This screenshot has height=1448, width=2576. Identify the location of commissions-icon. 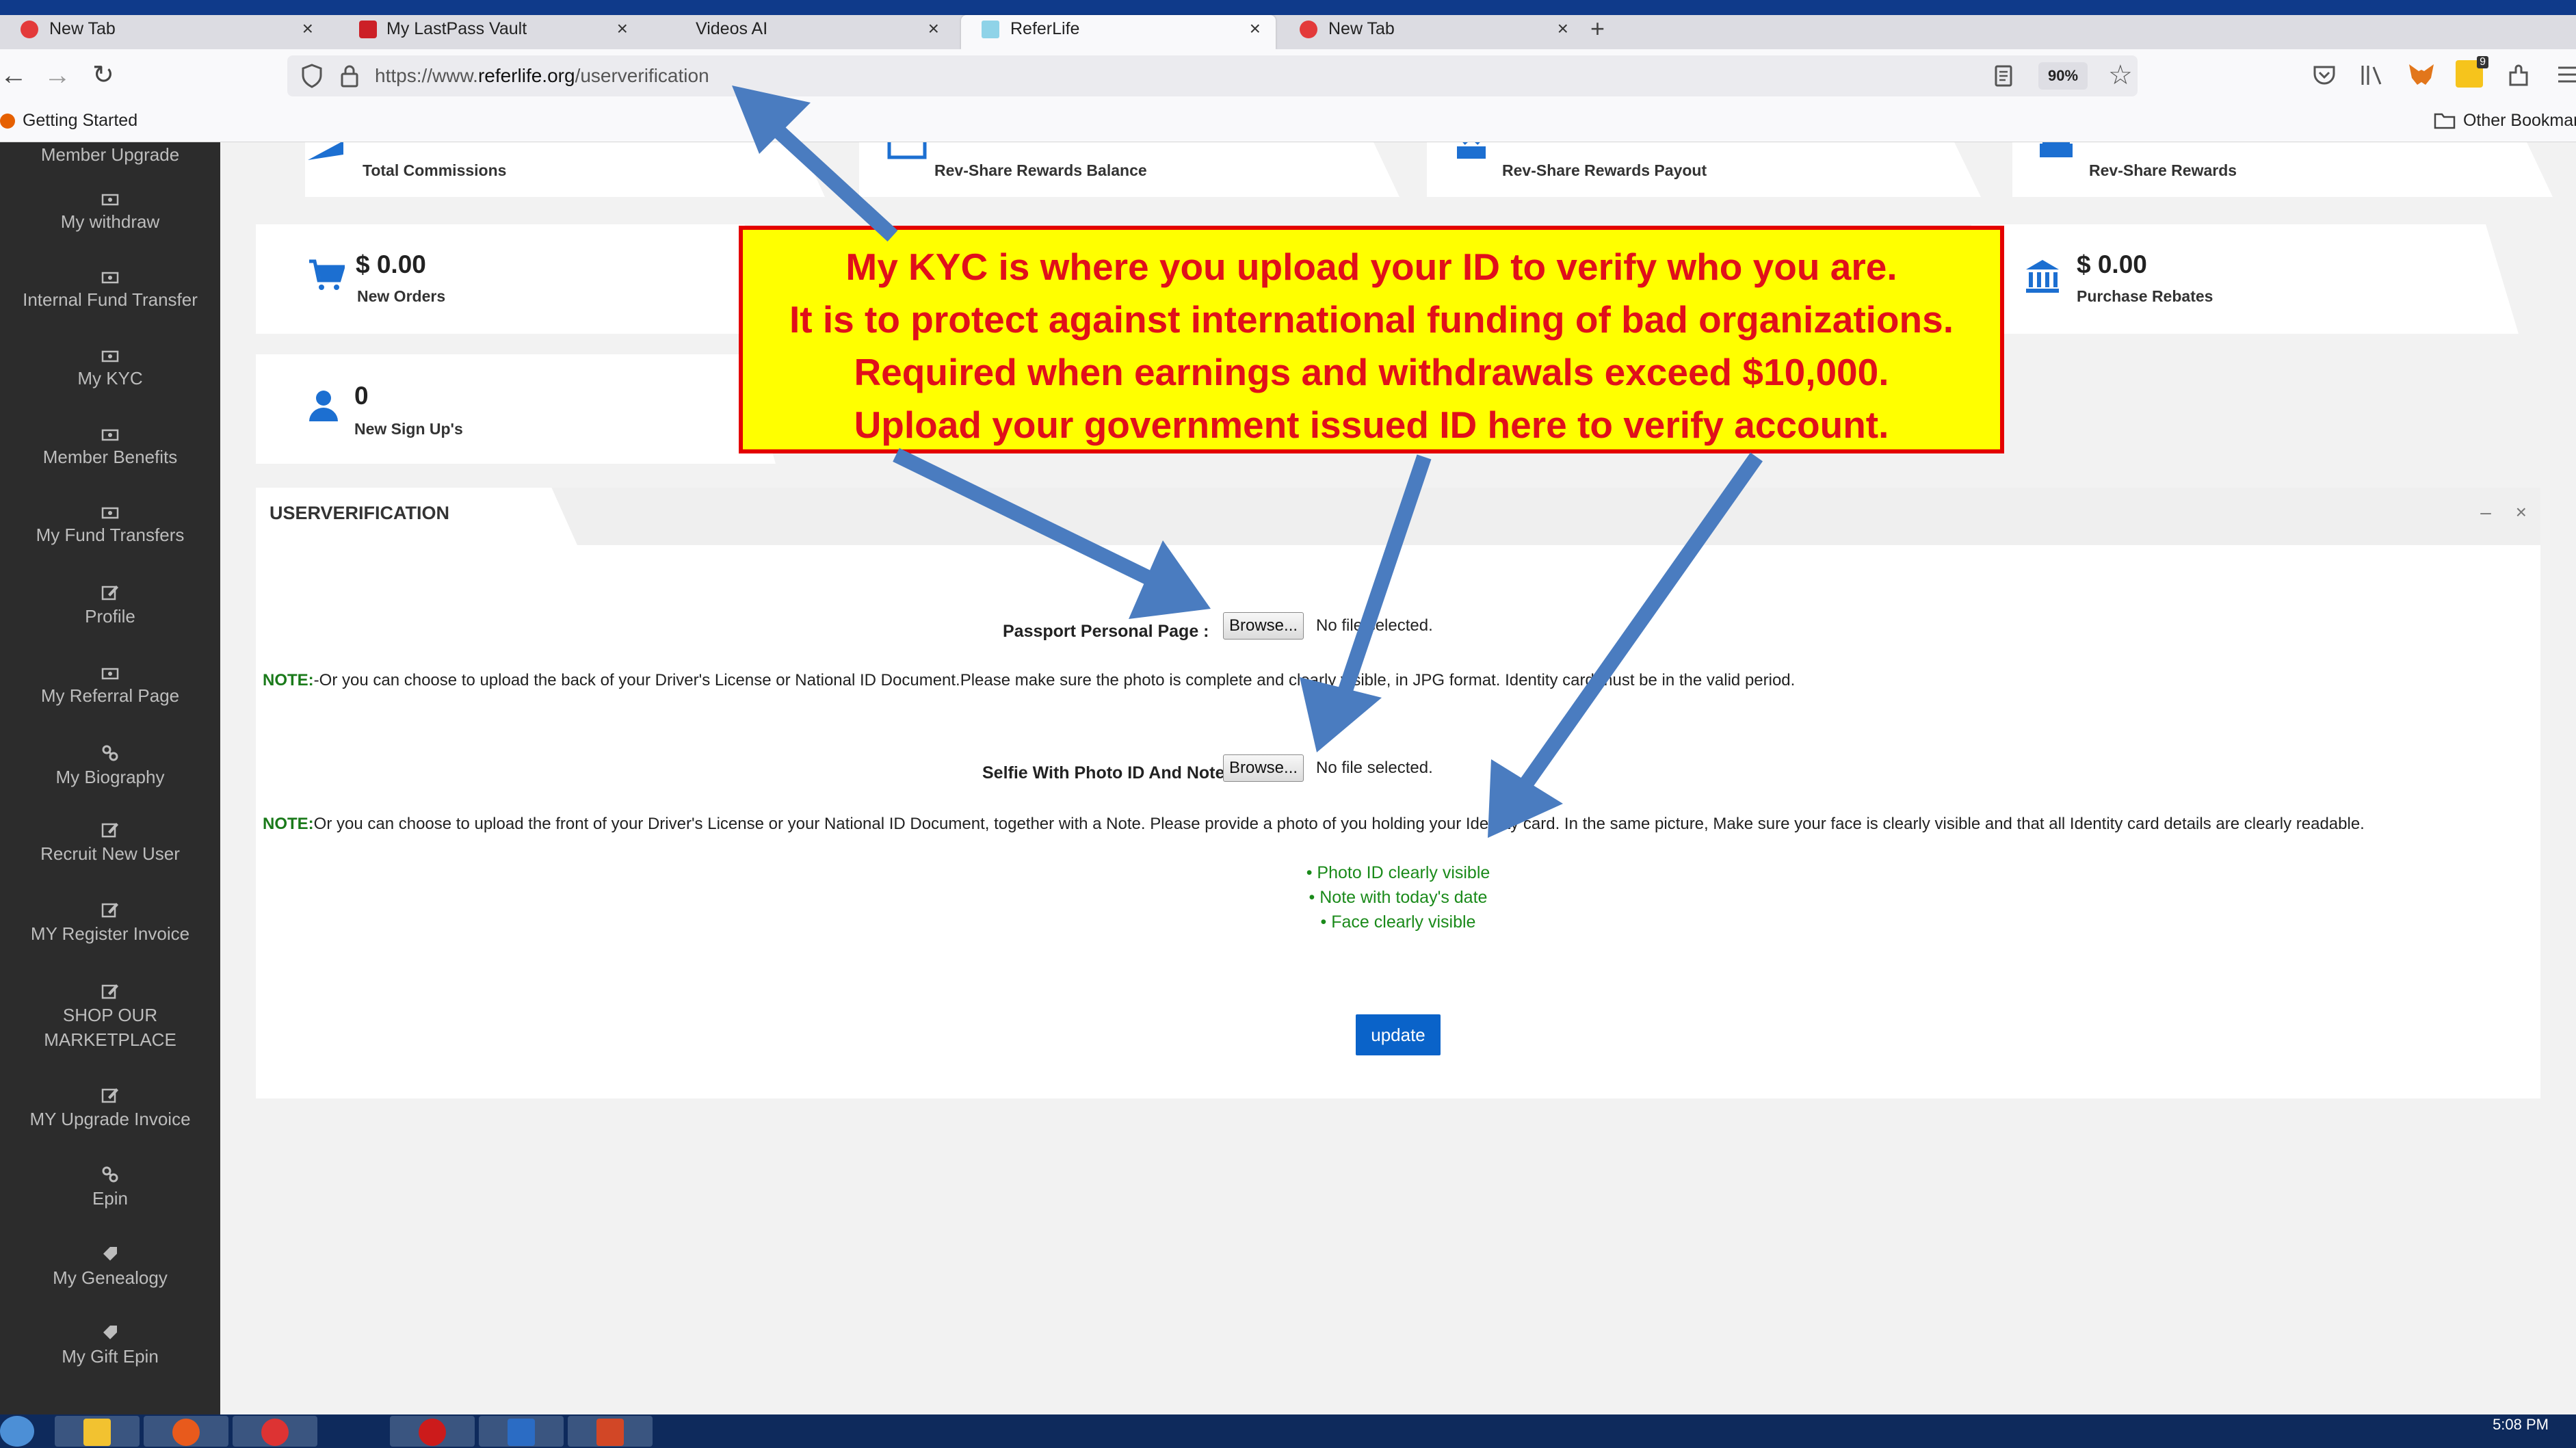
(325, 151).